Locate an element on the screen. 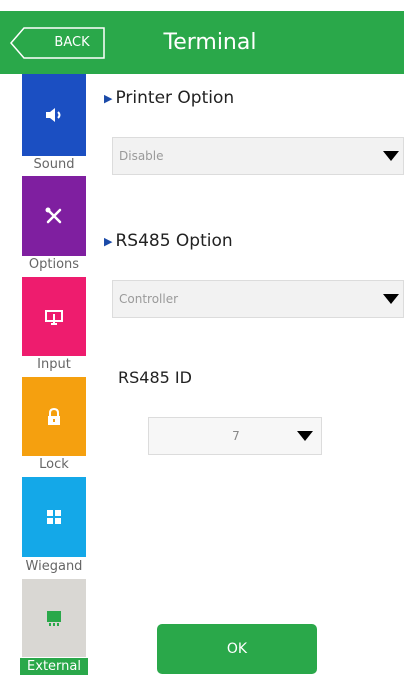 This screenshot has width=404, height=675. rs485-option-heading: ▶ RS485 Option is located at coordinates (168, 241).